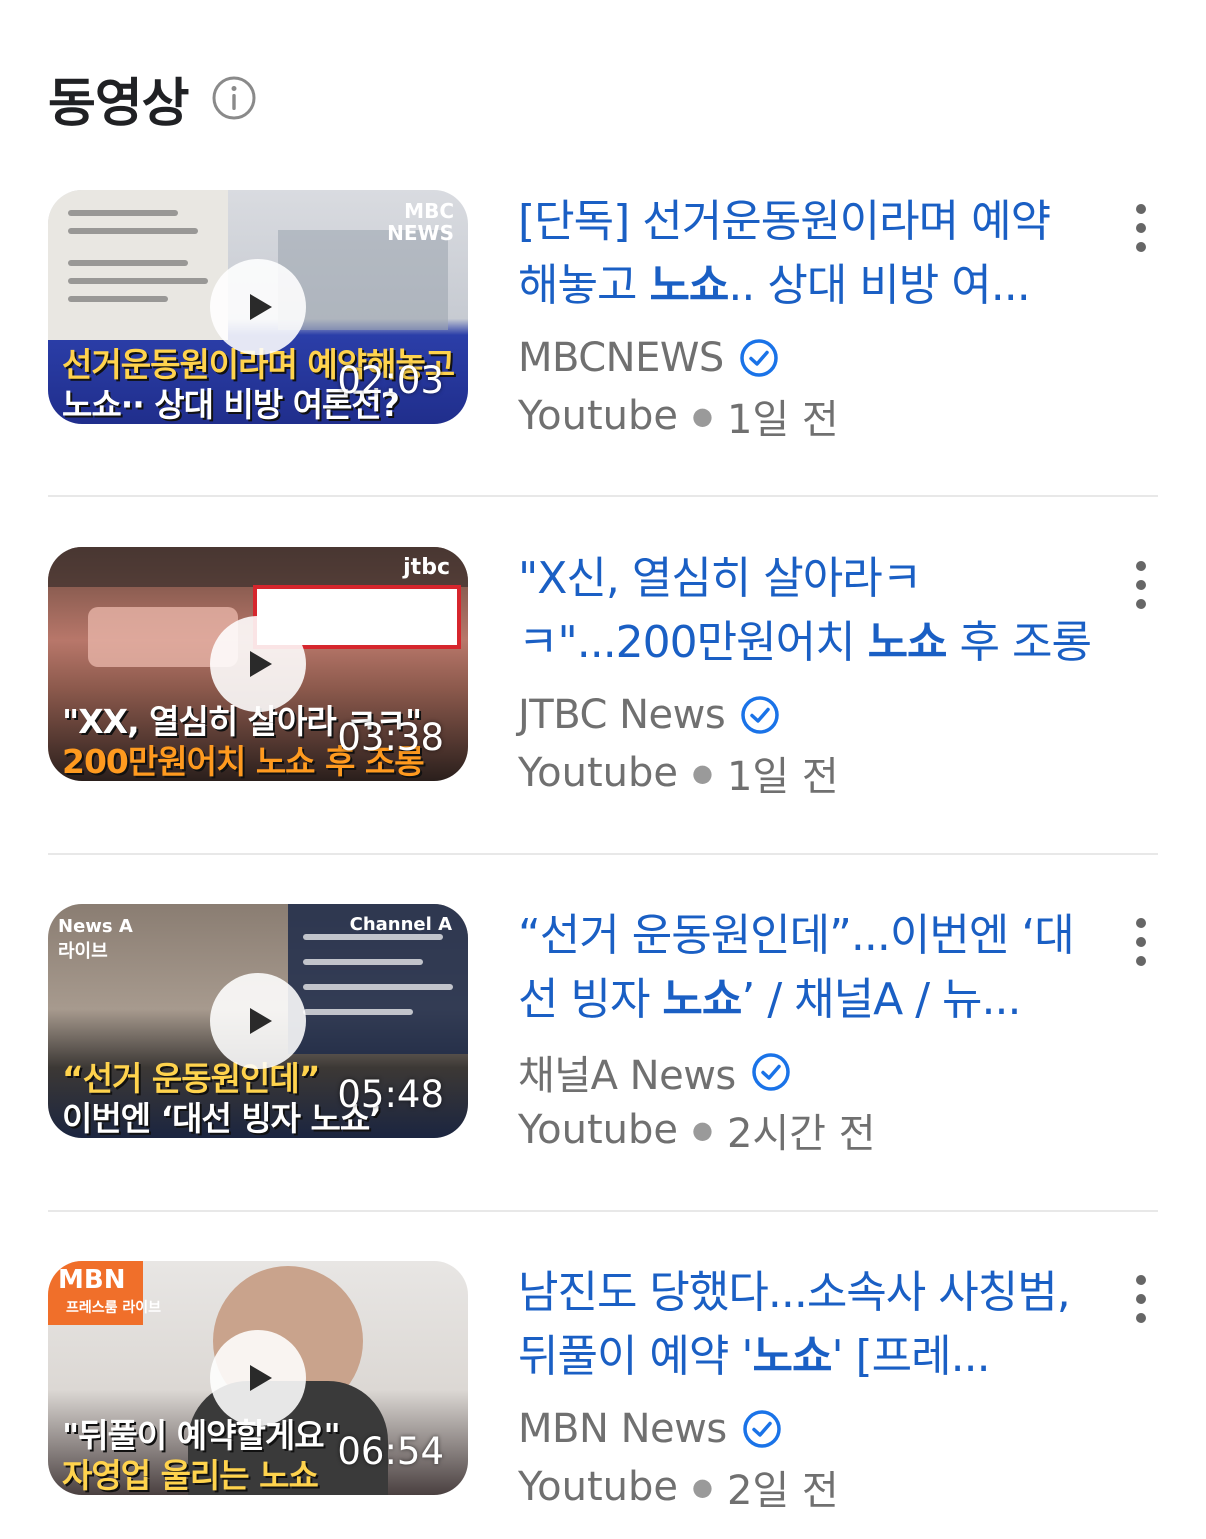 The height and width of the screenshot is (1539, 1206). I want to click on video-duration: 03:38, so click(390, 737).